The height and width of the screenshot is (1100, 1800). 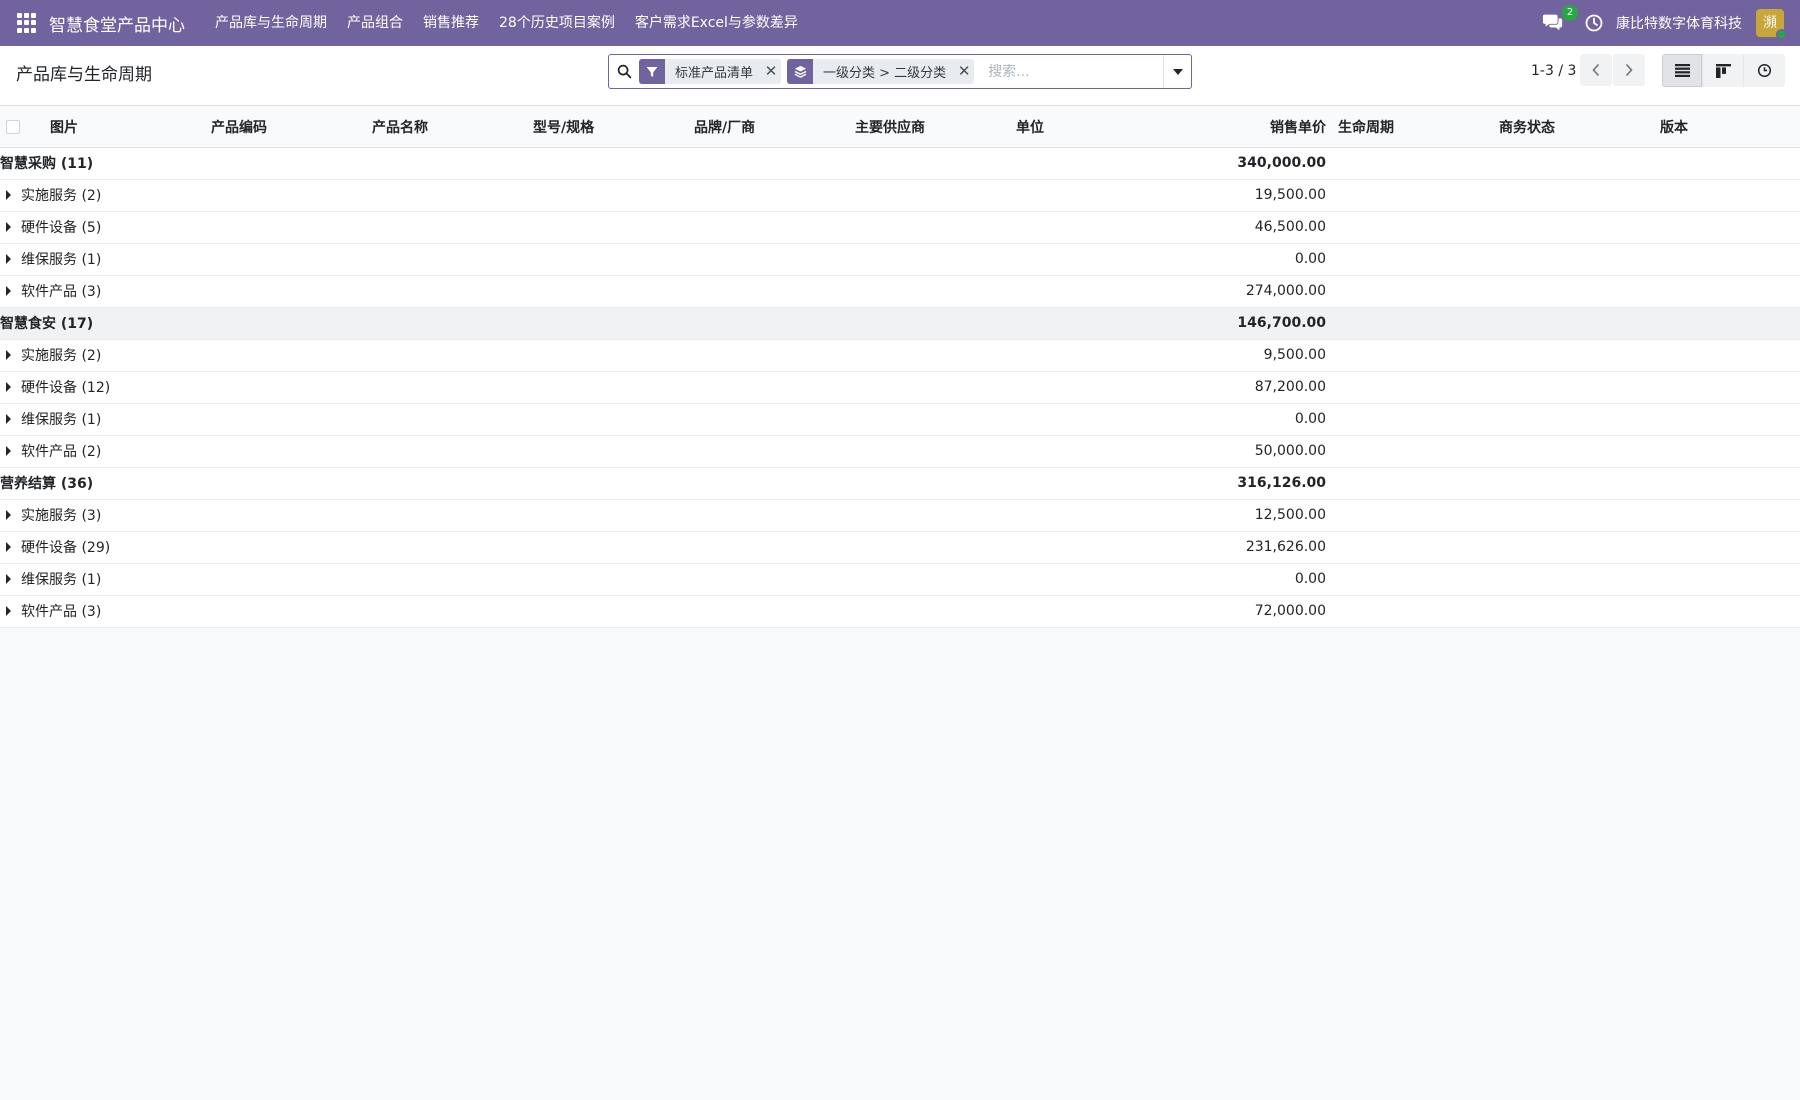 What do you see at coordinates (1727, 127) in the screenshot?
I see `column-header-version: 版本` at bounding box center [1727, 127].